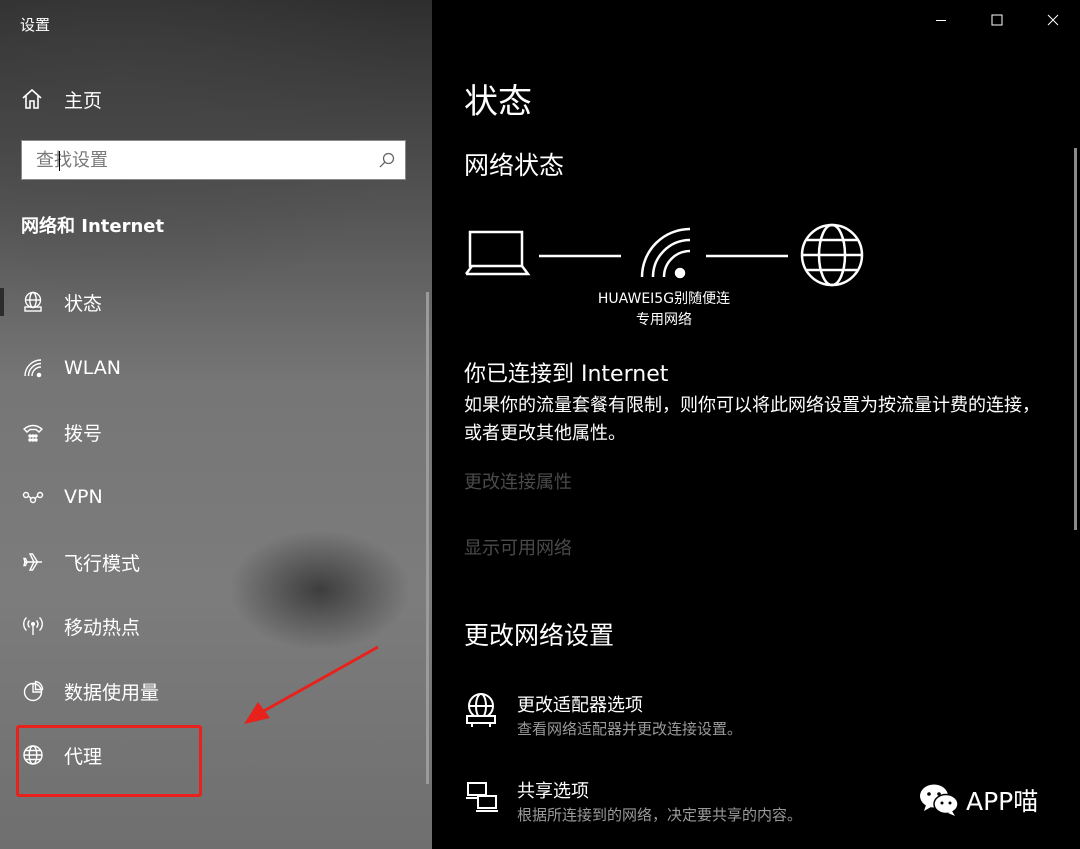  Describe the element at coordinates (102, 627) in the screenshot. I see `sidebar-item-label: 移动热点` at that location.